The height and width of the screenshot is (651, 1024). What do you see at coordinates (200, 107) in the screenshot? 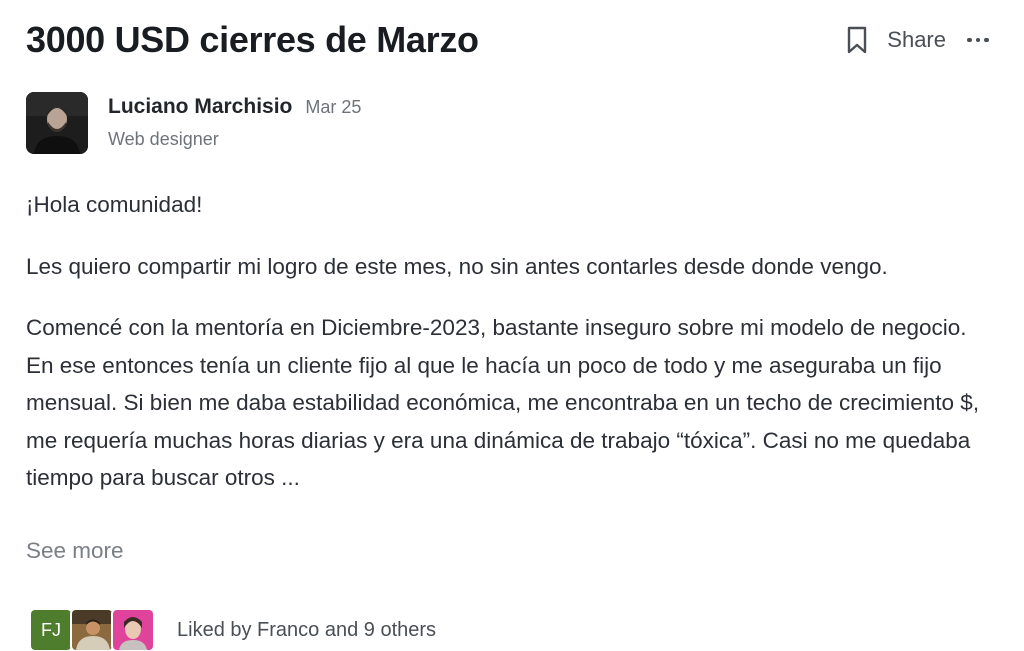
I see `author-name: Luciano Marchisio` at bounding box center [200, 107].